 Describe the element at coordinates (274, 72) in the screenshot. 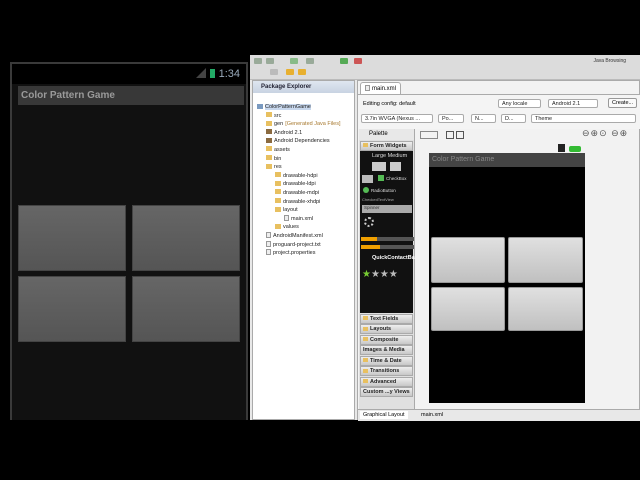

I see `nav-back-icon` at that location.